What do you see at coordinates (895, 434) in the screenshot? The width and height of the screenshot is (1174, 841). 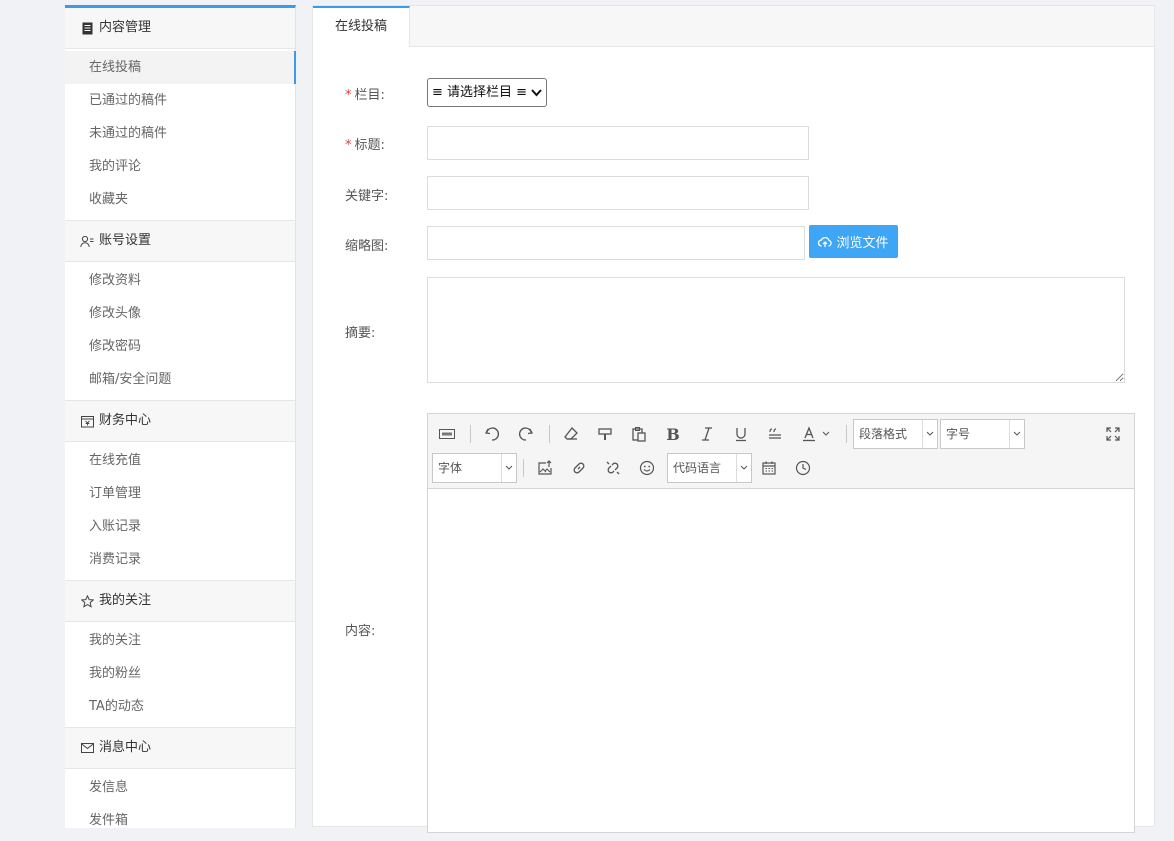 I see `paragraph-format-select: 段落格式` at bounding box center [895, 434].